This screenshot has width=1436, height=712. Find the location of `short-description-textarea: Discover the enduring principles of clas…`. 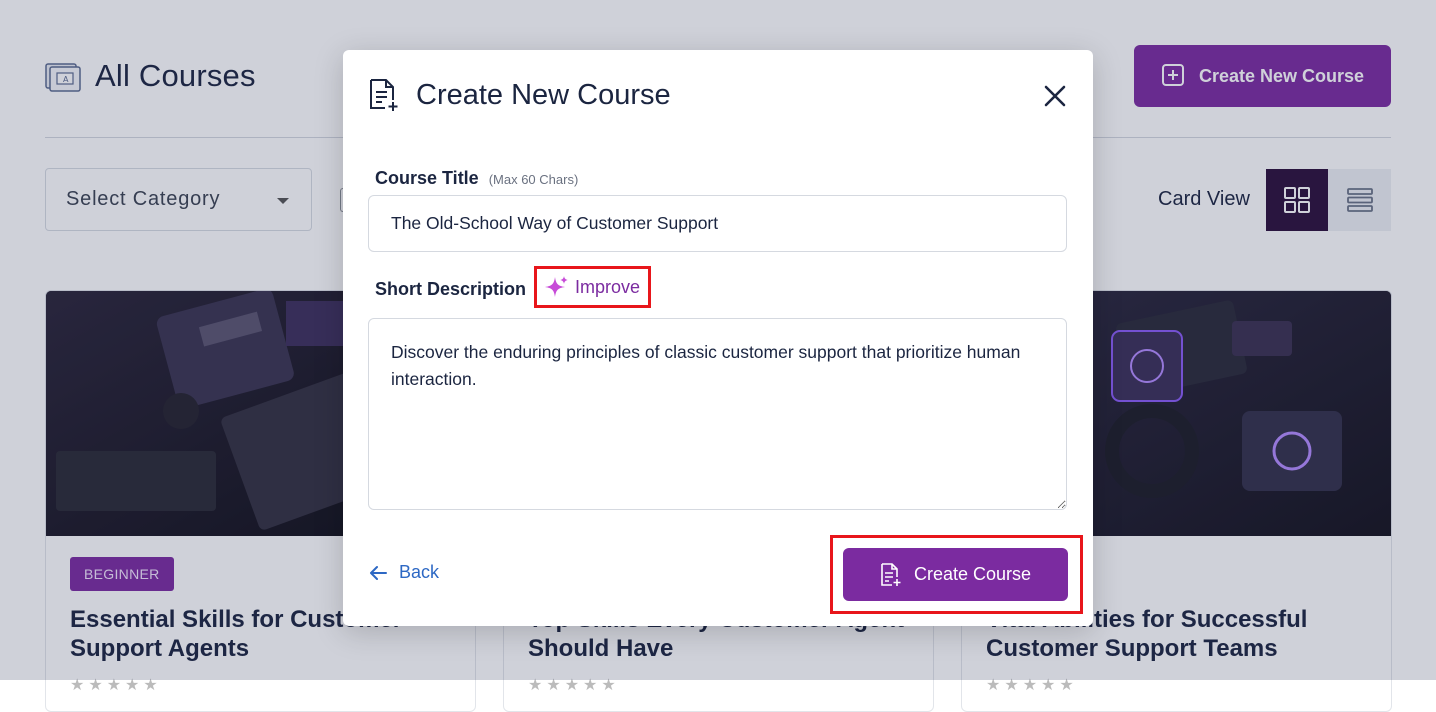

short-description-textarea: Discover the enduring principles of clas… is located at coordinates (717, 414).